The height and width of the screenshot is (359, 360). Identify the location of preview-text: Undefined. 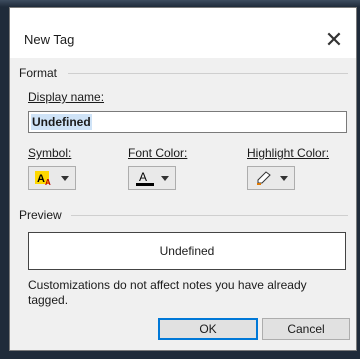
(187, 251).